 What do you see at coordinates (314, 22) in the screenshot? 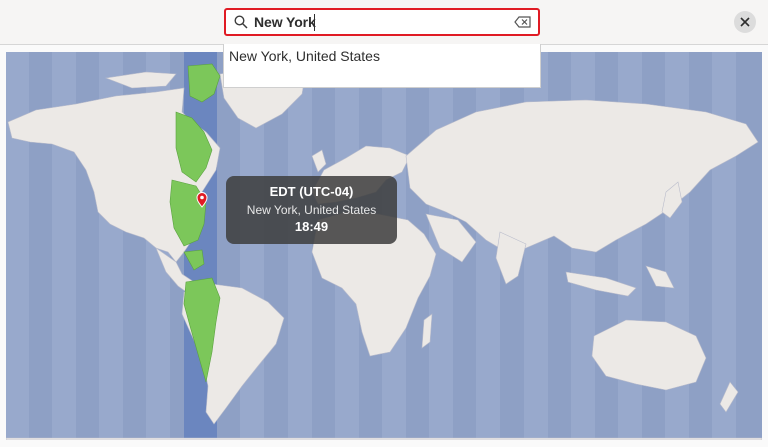
I see `text-cursor` at bounding box center [314, 22].